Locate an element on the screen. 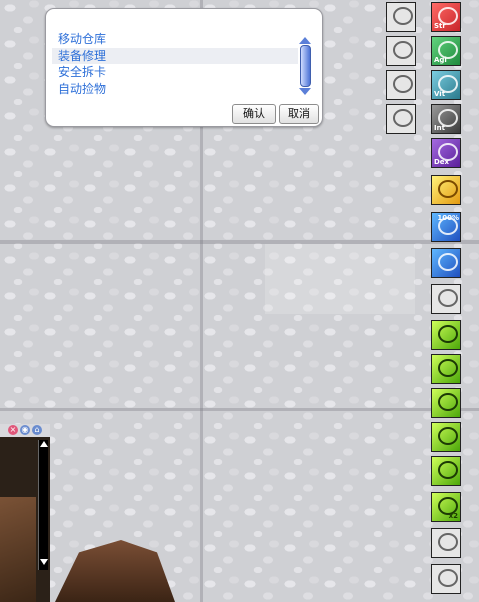 The image size is (479, 602). buff-lightning is located at coordinates (446, 263).